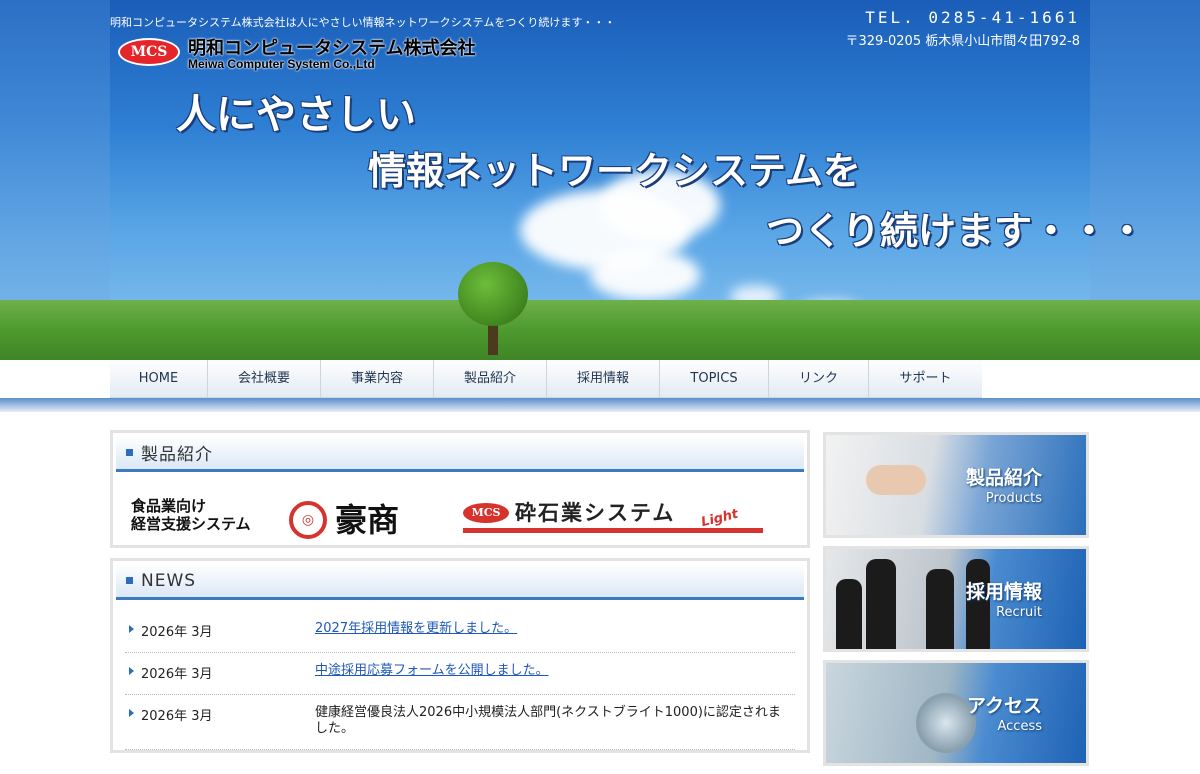  What do you see at coordinates (972, 17) in the screenshot?
I see `phone-number: TEL. 0285-41-1661` at bounding box center [972, 17].